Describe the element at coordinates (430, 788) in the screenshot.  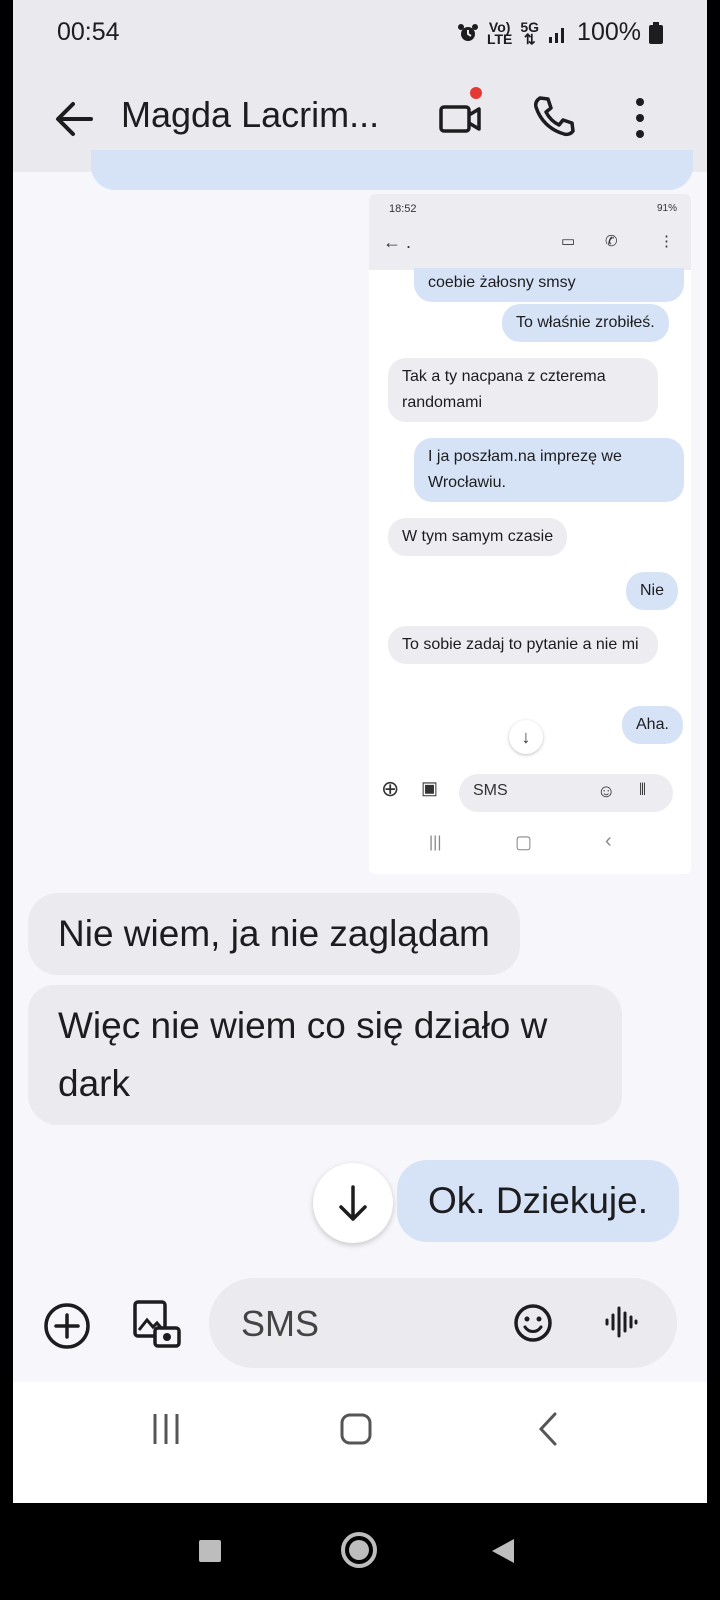
I see `screenshot-gallery-icon: ▣` at that location.